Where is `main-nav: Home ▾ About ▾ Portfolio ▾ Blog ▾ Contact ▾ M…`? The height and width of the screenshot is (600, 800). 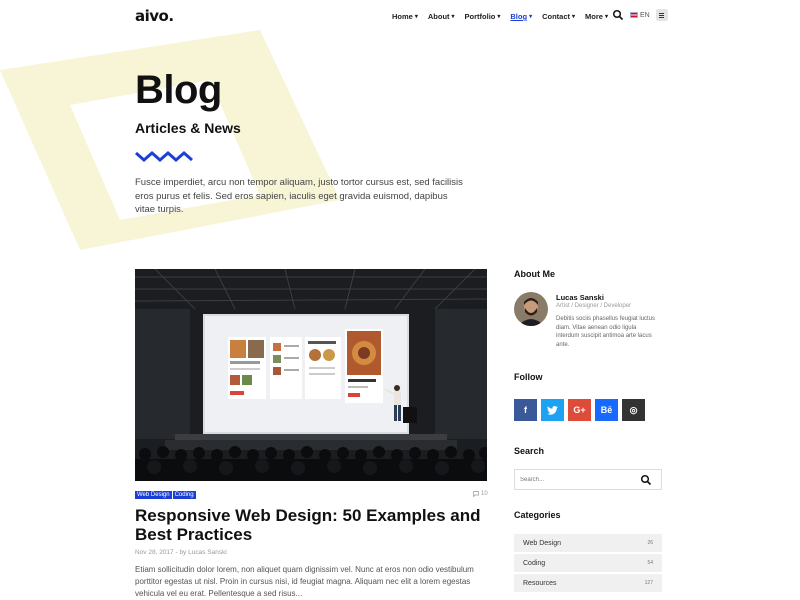
main-nav: Home ▾ About ▾ Portfolio ▾ Blog ▾ Contact ▾ M… is located at coordinates (505, 16).